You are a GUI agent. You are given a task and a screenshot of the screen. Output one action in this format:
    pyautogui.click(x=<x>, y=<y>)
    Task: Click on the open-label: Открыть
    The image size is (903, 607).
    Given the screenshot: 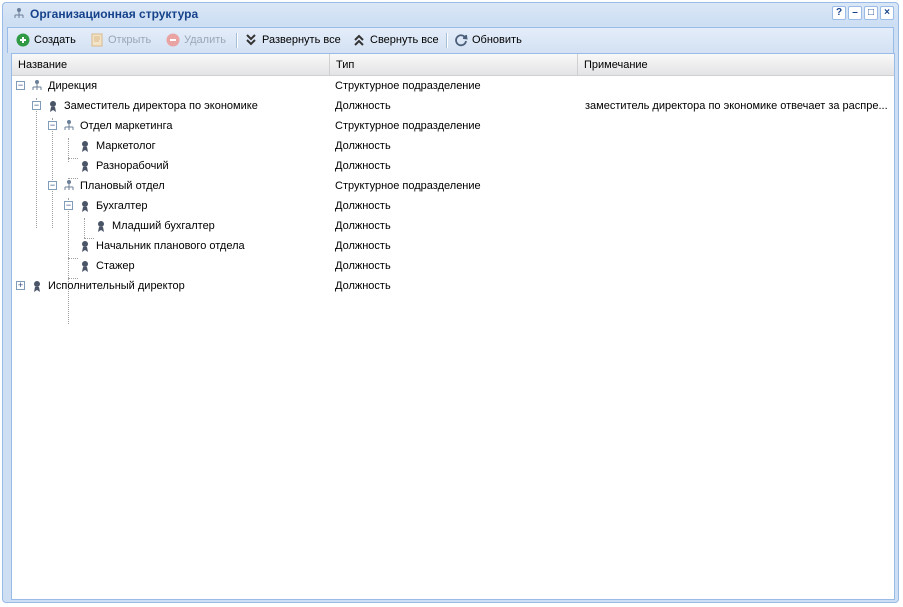 What is the action you would take?
    pyautogui.click(x=130, y=40)
    